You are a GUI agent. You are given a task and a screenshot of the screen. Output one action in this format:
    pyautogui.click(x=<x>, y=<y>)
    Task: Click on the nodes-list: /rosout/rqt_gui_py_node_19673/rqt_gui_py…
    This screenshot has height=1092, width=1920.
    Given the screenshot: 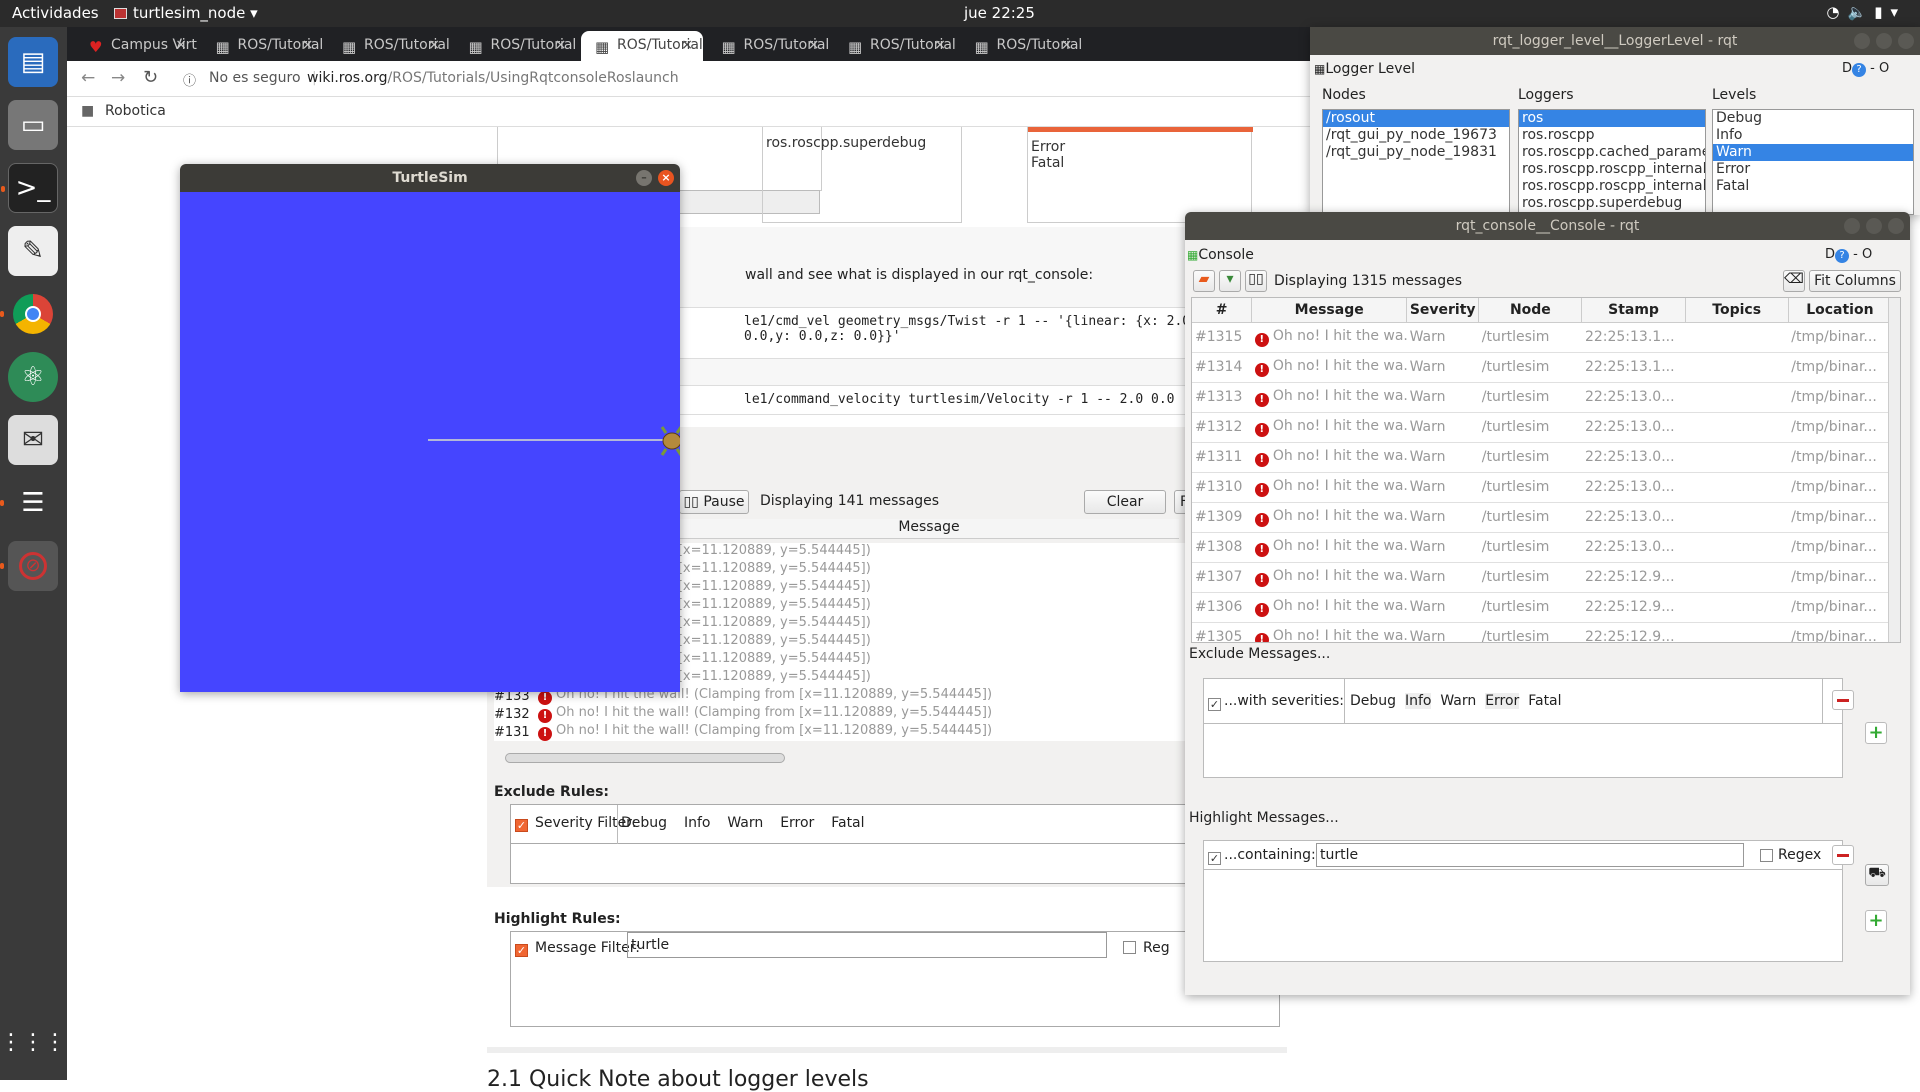 What is the action you would take?
    pyautogui.click(x=1416, y=162)
    